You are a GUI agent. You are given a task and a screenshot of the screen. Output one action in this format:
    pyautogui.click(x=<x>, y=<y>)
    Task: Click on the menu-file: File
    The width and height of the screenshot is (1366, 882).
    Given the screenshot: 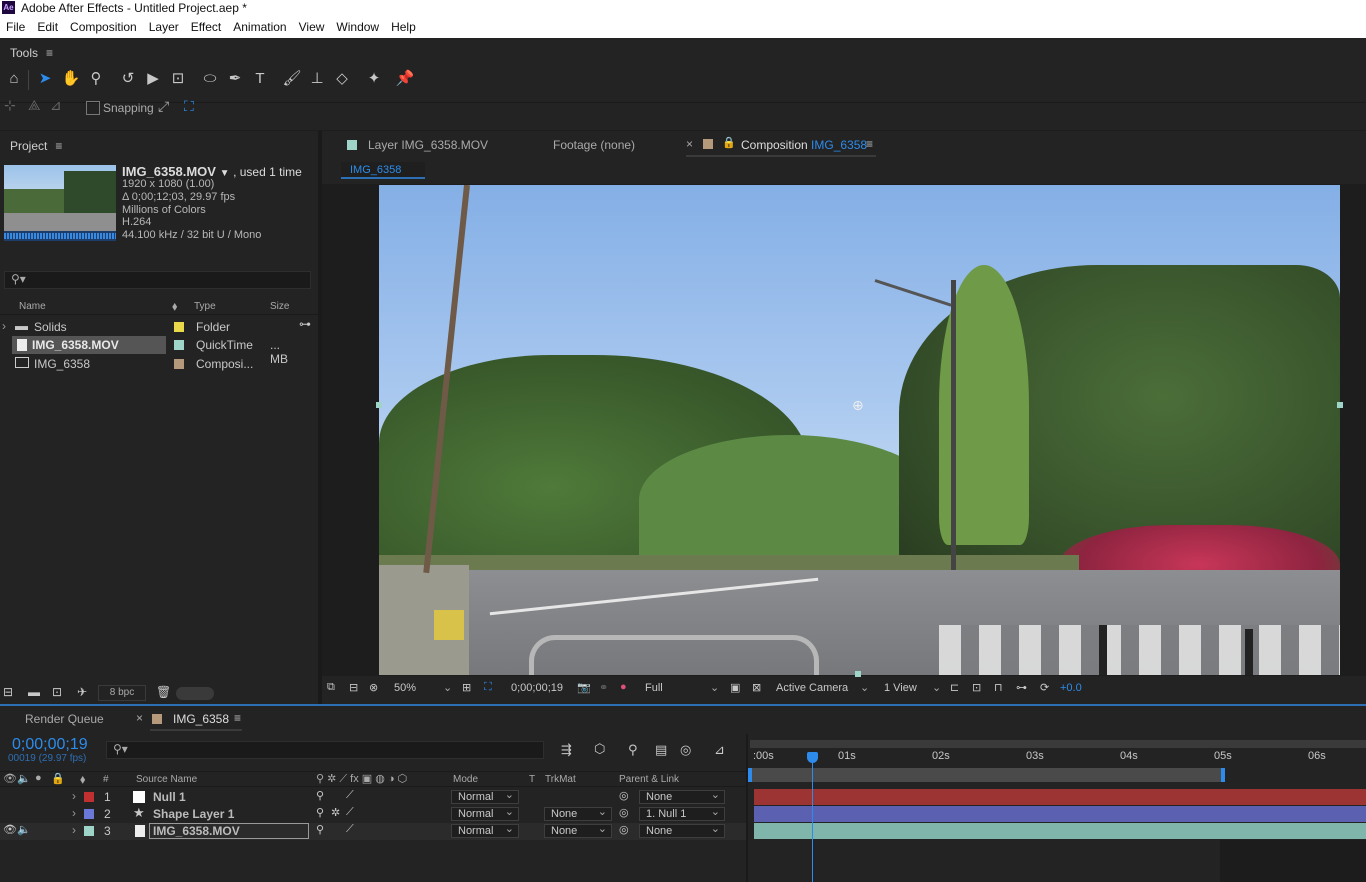 What is the action you would take?
    pyautogui.click(x=15, y=27)
    